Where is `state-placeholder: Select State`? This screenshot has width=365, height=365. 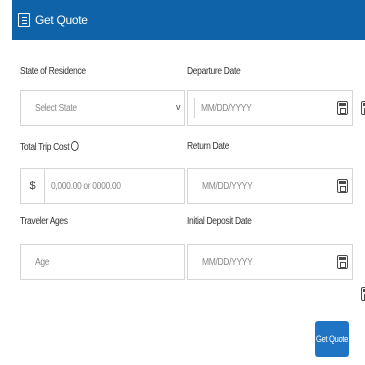
state-placeholder: Select State is located at coordinates (56, 108).